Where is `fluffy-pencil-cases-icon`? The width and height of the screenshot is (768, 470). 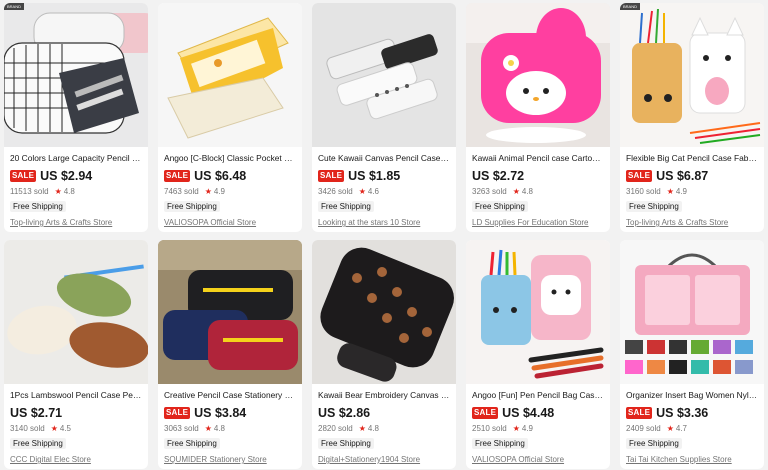 fluffy-pencil-cases-icon is located at coordinates (76, 312).